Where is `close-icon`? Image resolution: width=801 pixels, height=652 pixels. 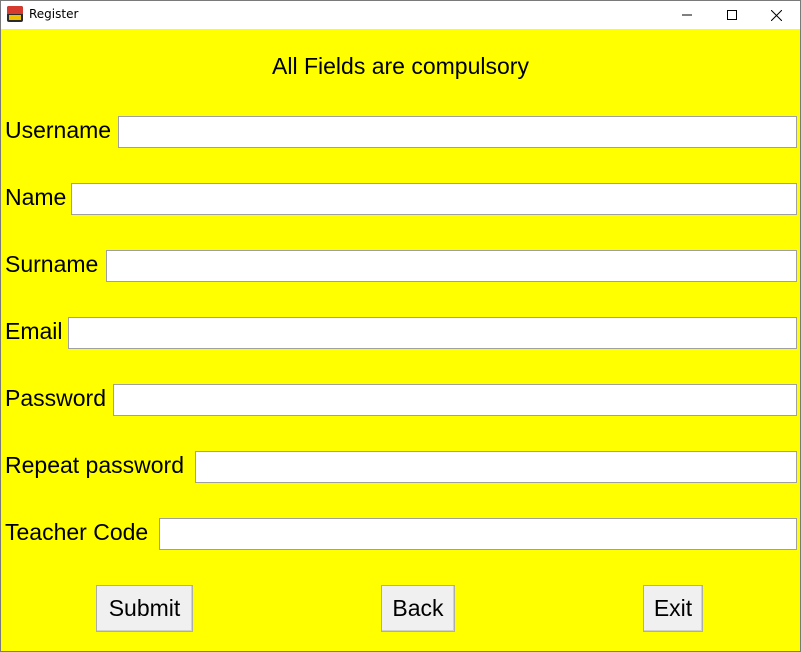 close-icon is located at coordinates (776, 15).